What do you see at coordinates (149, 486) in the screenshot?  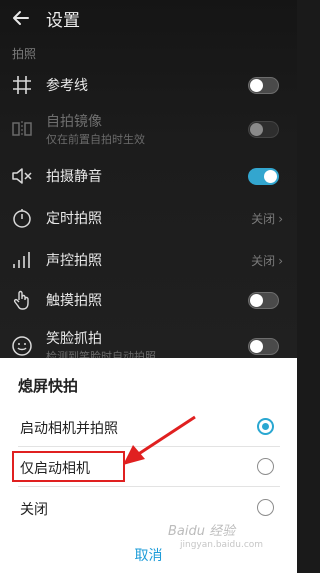 I see `divider` at bounding box center [149, 486].